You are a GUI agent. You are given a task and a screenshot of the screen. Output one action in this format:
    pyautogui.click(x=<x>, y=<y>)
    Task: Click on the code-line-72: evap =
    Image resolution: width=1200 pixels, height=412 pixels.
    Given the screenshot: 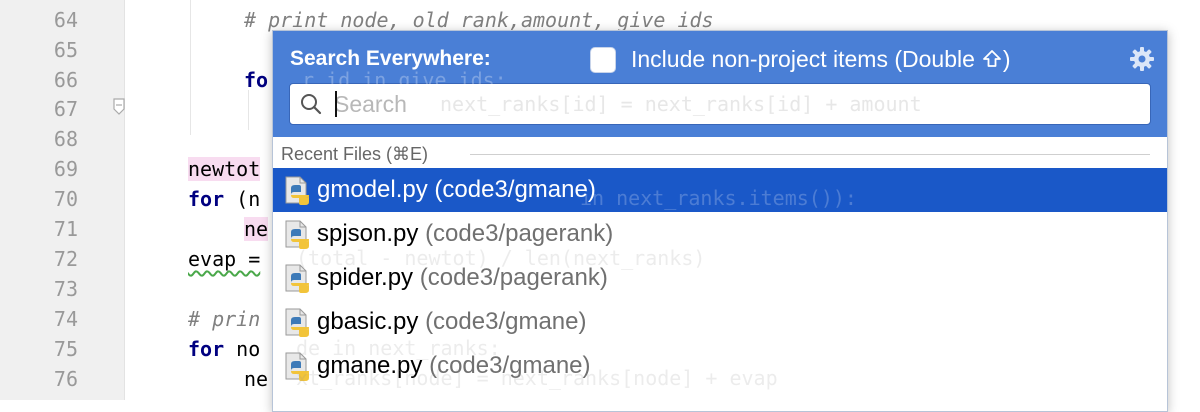 What is the action you would take?
    pyautogui.click(x=224, y=259)
    